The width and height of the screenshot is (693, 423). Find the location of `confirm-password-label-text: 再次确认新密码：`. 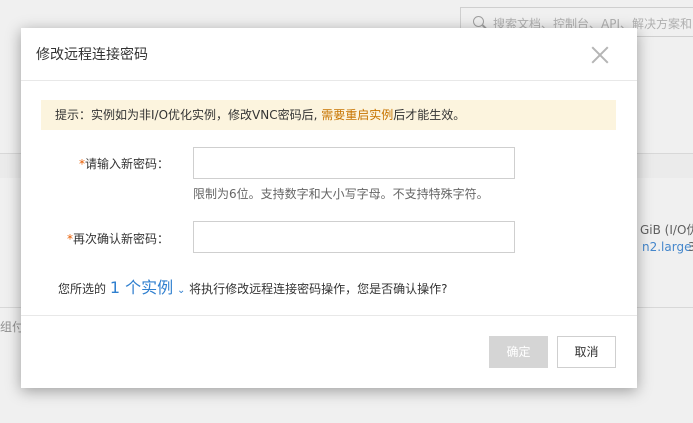

confirm-password-label-text: 再次确认新密码： is located at coordinates (120, 239).